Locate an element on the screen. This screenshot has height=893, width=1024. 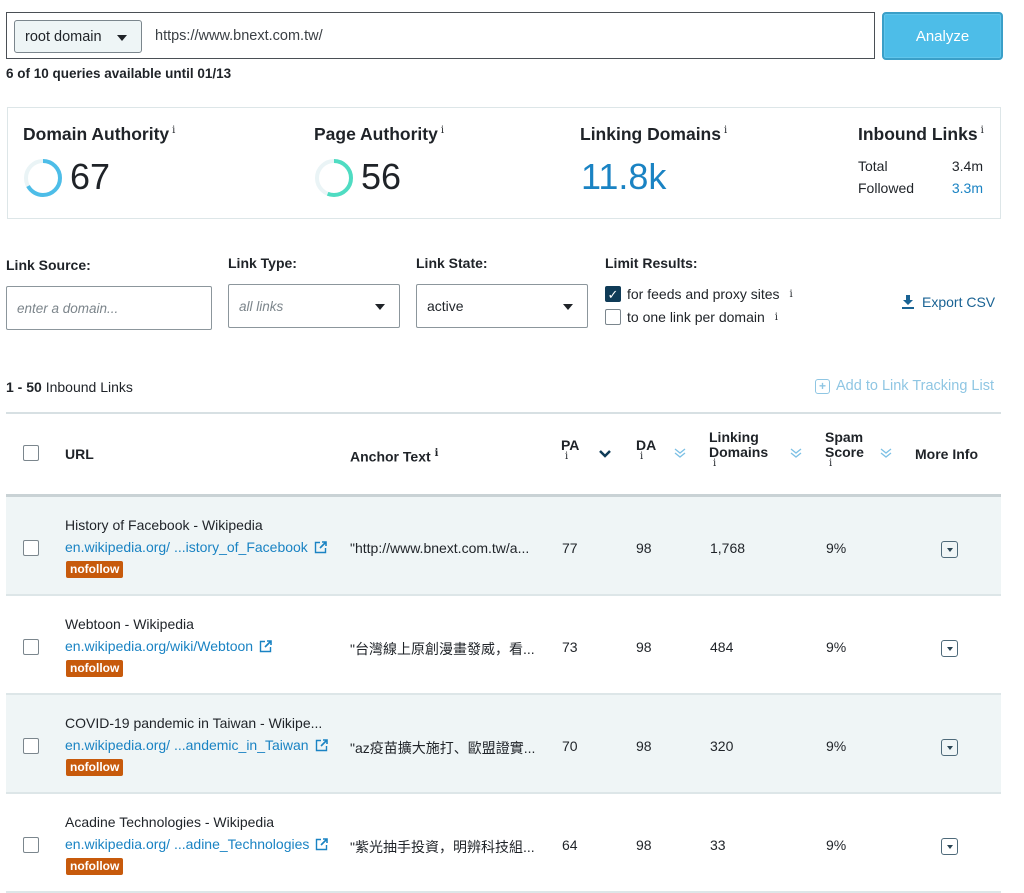
inbound-total-label: Total is located at coordinates (873, 166).